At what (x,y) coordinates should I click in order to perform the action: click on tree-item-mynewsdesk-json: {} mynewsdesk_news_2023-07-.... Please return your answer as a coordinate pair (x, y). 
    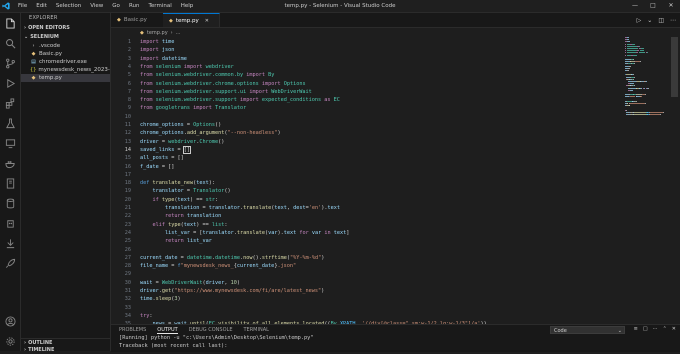
    Looking at the image, I should click on (65, 70).